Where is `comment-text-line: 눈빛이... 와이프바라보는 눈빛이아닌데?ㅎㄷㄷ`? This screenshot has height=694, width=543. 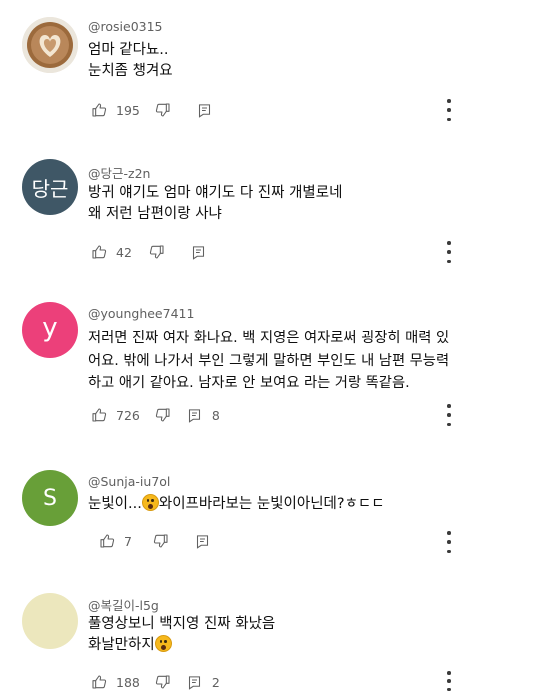 comment-text-line: 눈빛이... 와이프바라보는 눈빛이아닌데?ㅎㄷㄷ is located at coordinates (236, 504).